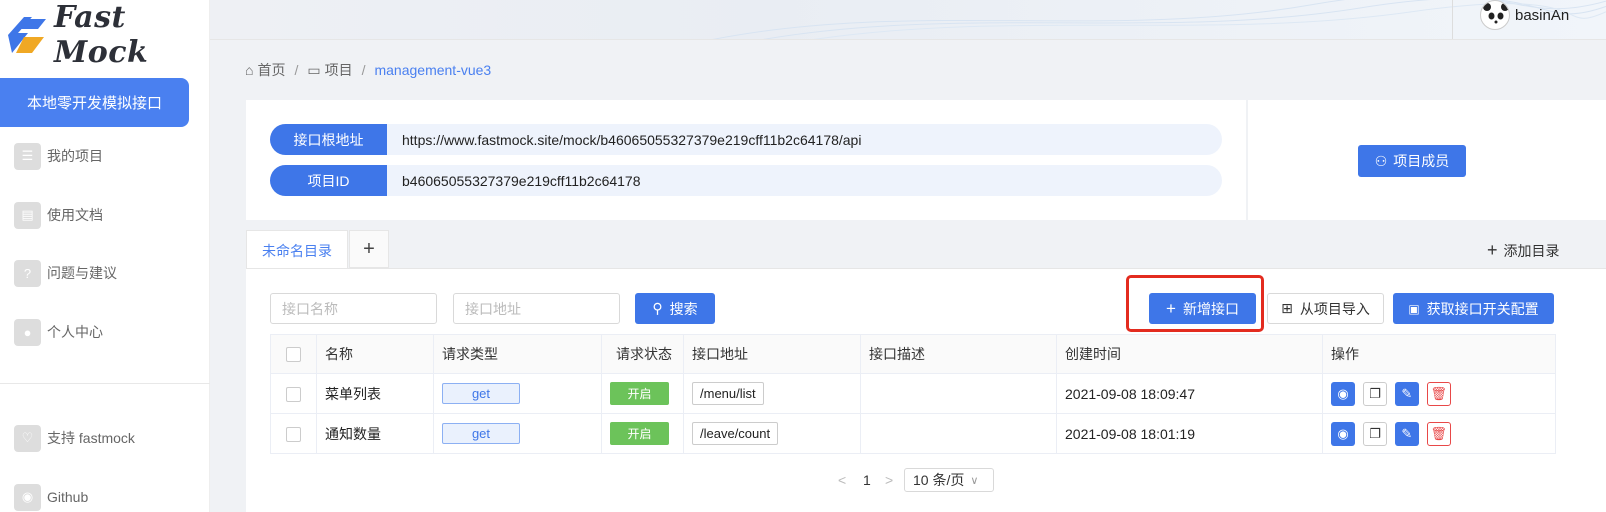 The image size is (1606, 512). I want to click on column-header: 名称, so click(375, 354).